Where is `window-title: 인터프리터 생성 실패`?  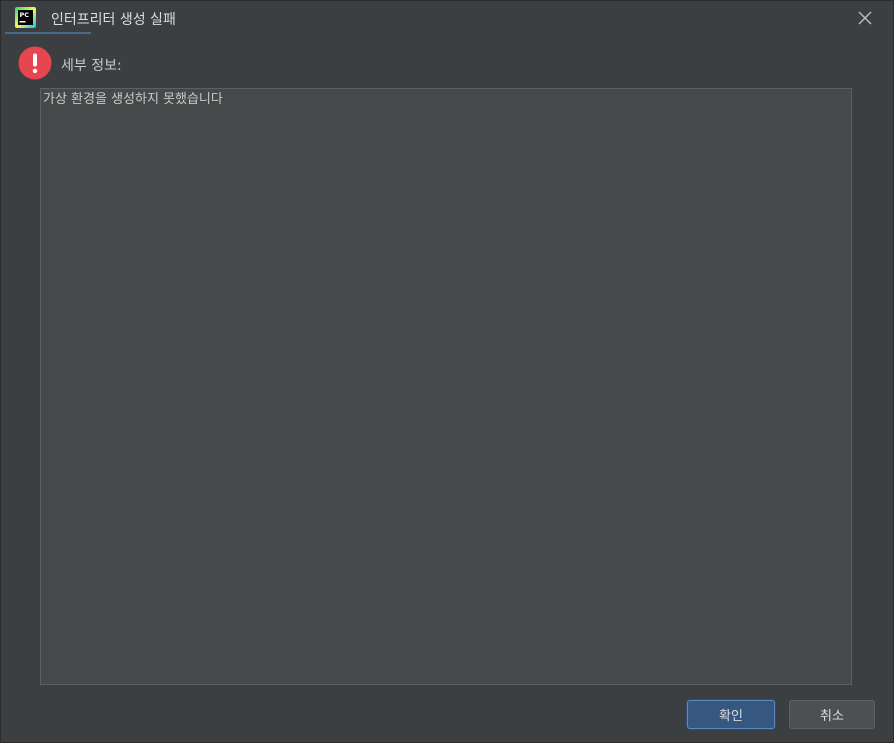 window-title: 인터프리터 생성 실패 is located at coordinates (113, 20).